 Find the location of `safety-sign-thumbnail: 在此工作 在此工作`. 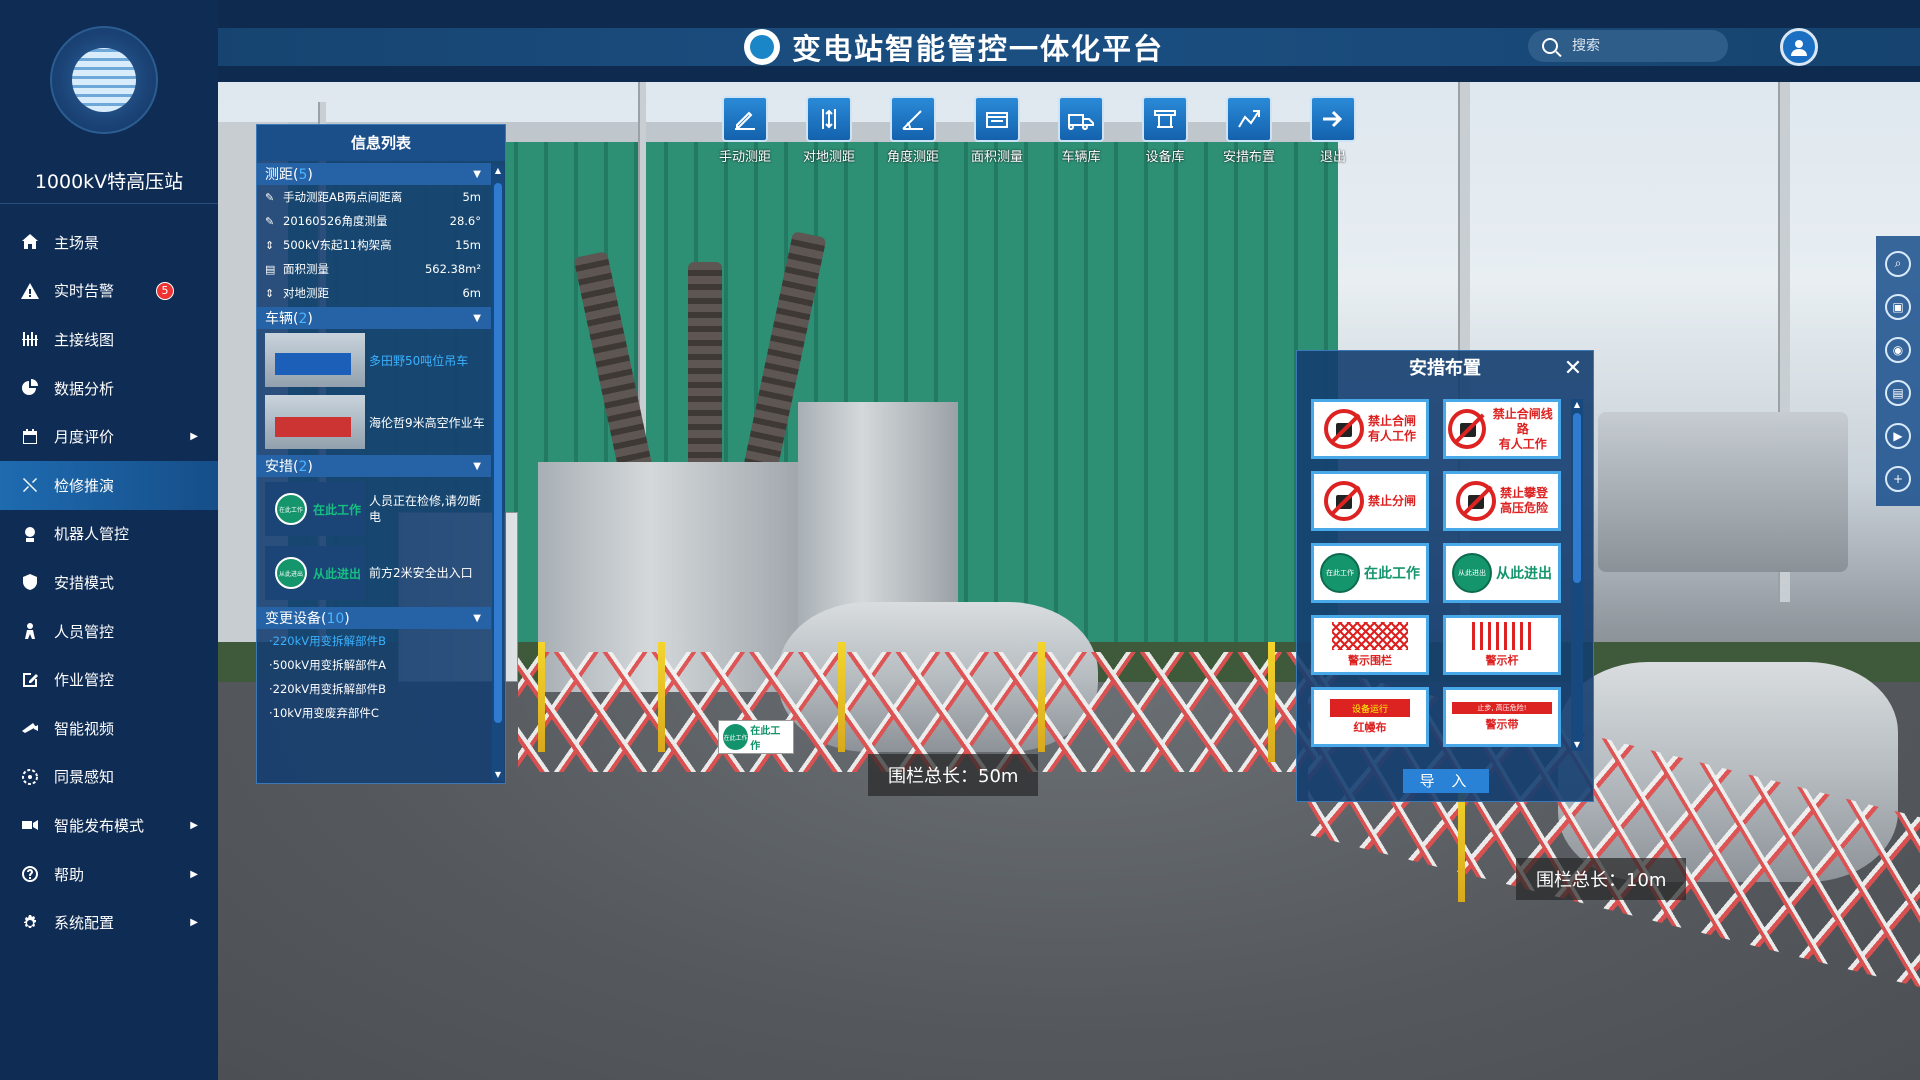

safety-sign-thumbnail: 在此工作 在此工作 is located at coordinates (315, 509).